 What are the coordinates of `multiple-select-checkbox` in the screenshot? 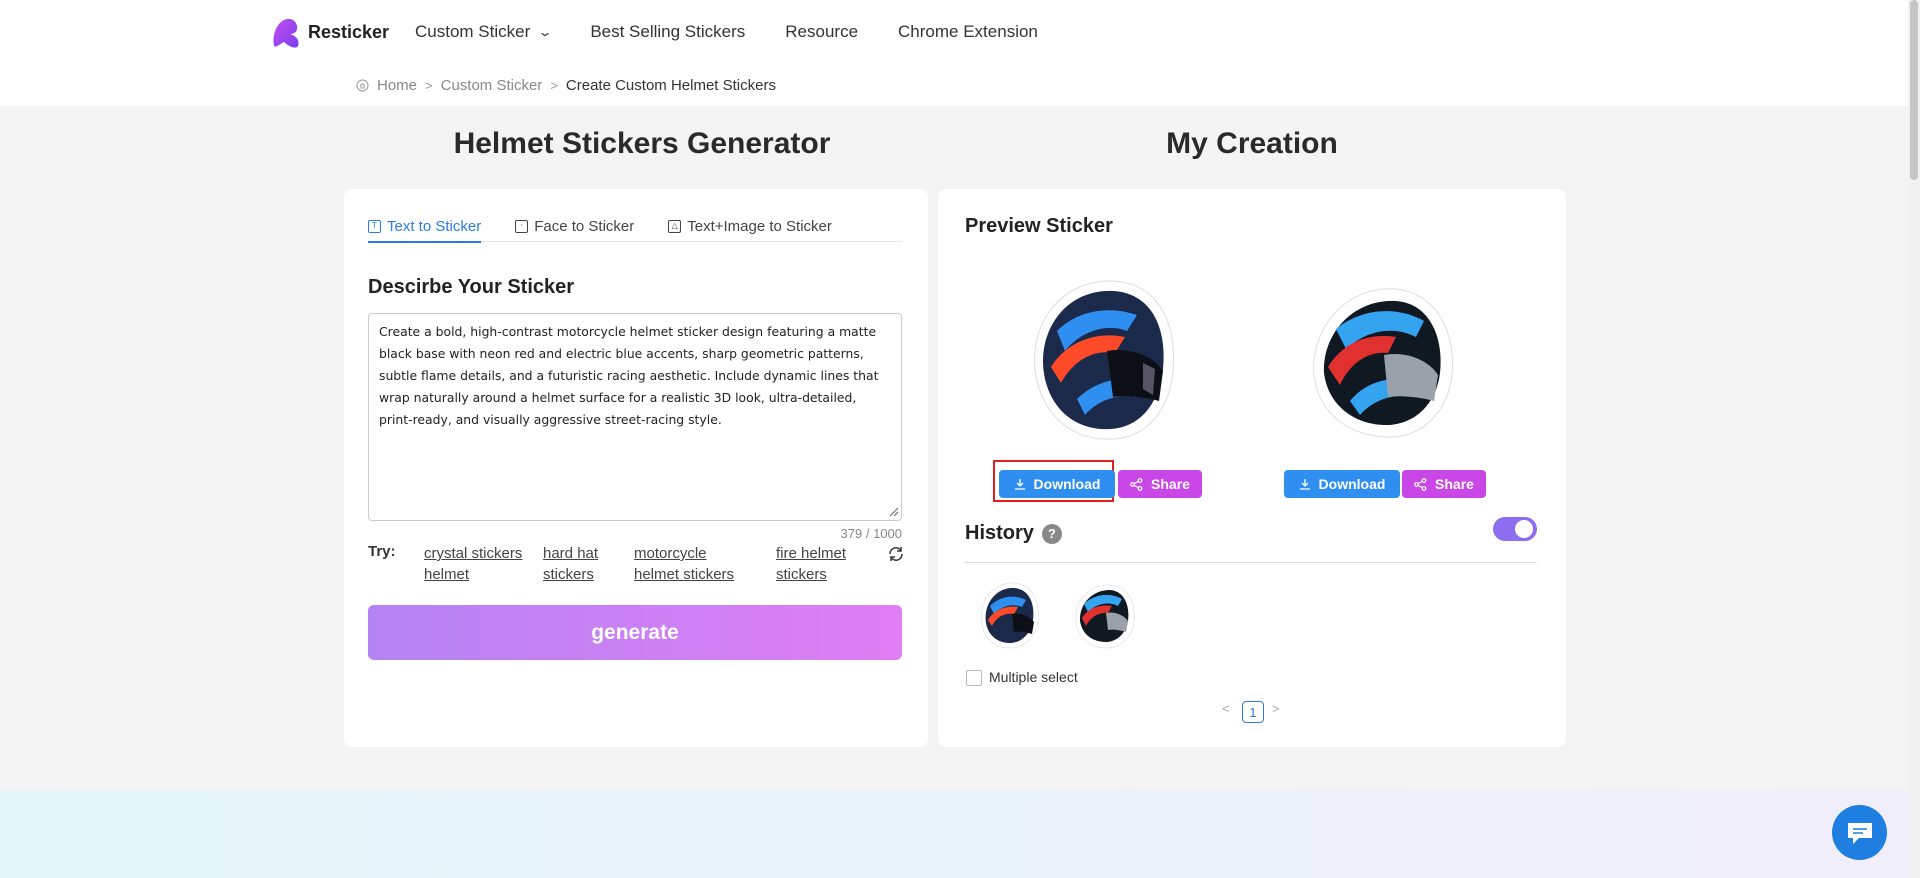 It's located at (974, 678).